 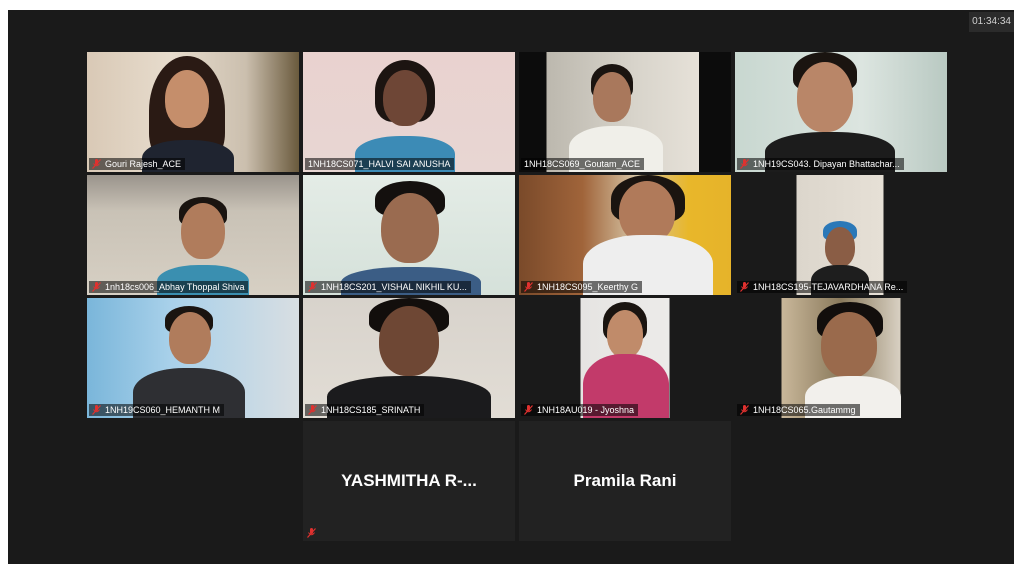 What do you see at coordinates (365, 410) in the screenshot?
I see `participant-name: 1NH18CS185_SRINATH` at bounding box center [365, 410].